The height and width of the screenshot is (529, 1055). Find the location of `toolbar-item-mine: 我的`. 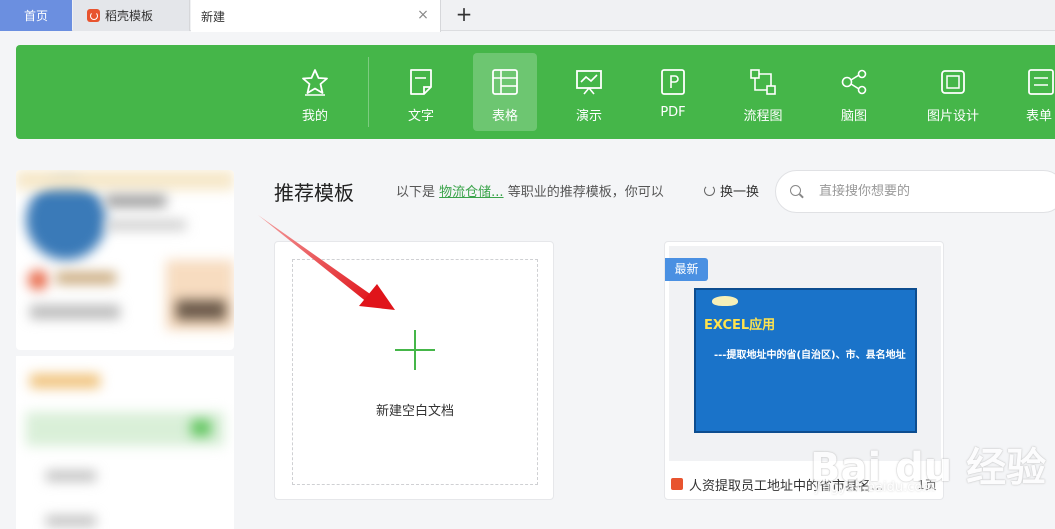

toolbar-item-mine: 我的 is located at coordinates (315, 92).